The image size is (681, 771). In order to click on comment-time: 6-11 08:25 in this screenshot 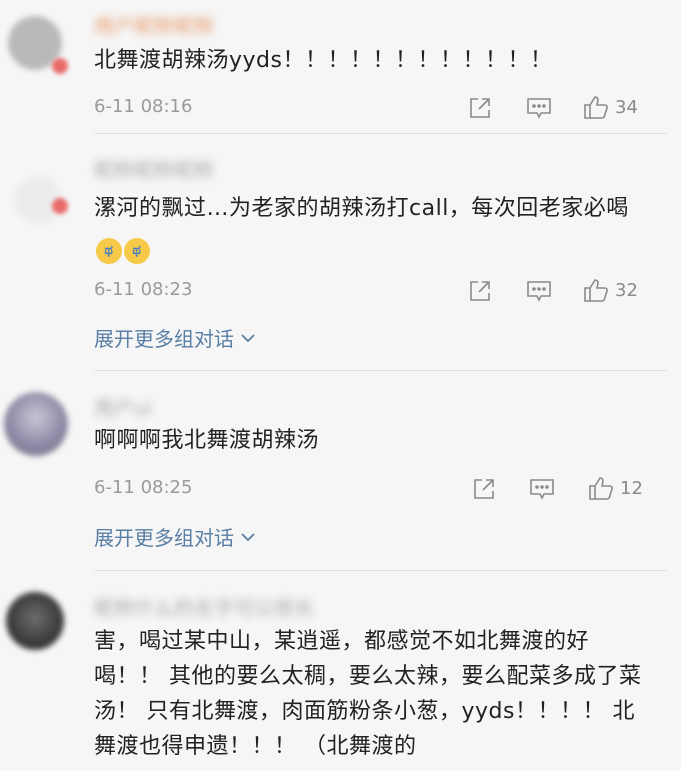, I will do `click(143, 487)`.